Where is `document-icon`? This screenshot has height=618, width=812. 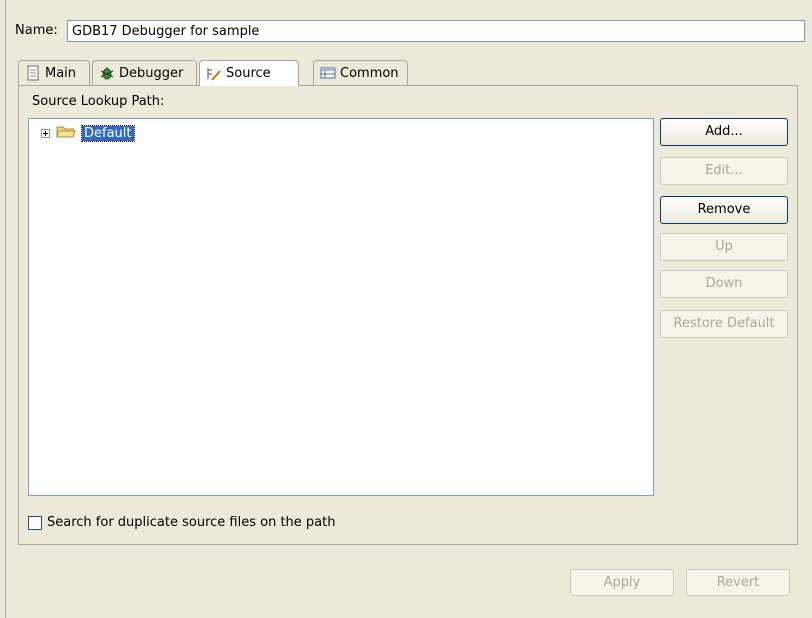 document-icon is located at coordinates (33, 73).